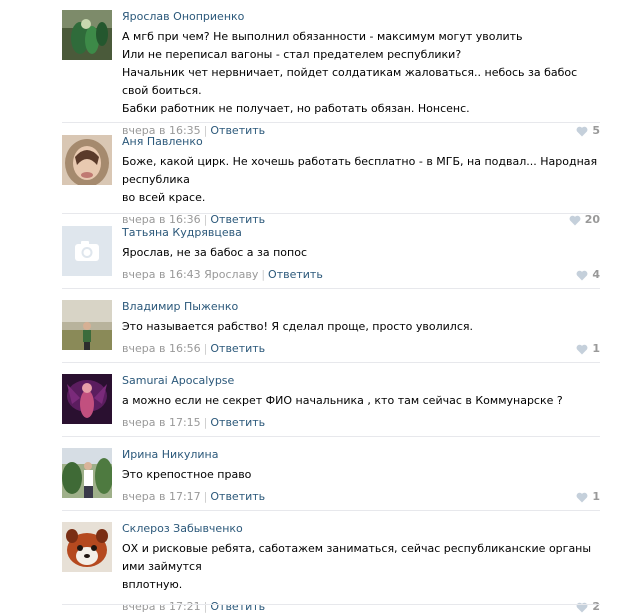 The width and height of the screenshot is (619, 614). I want to click on comment-meta: вчера в 16:43 Ярославу | Ответить 4, so click(361, 275).